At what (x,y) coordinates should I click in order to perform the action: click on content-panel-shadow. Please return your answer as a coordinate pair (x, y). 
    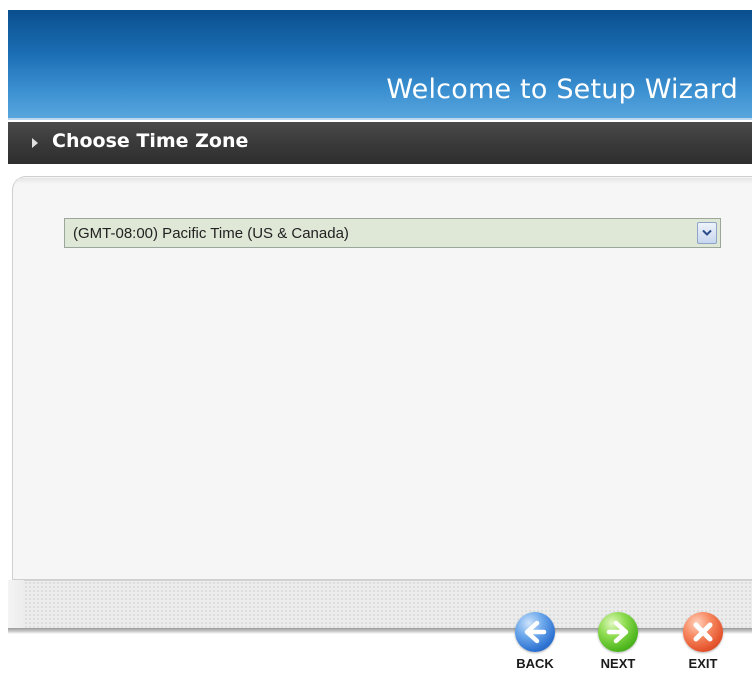
    Looking at the image, I should click on (383, 181).